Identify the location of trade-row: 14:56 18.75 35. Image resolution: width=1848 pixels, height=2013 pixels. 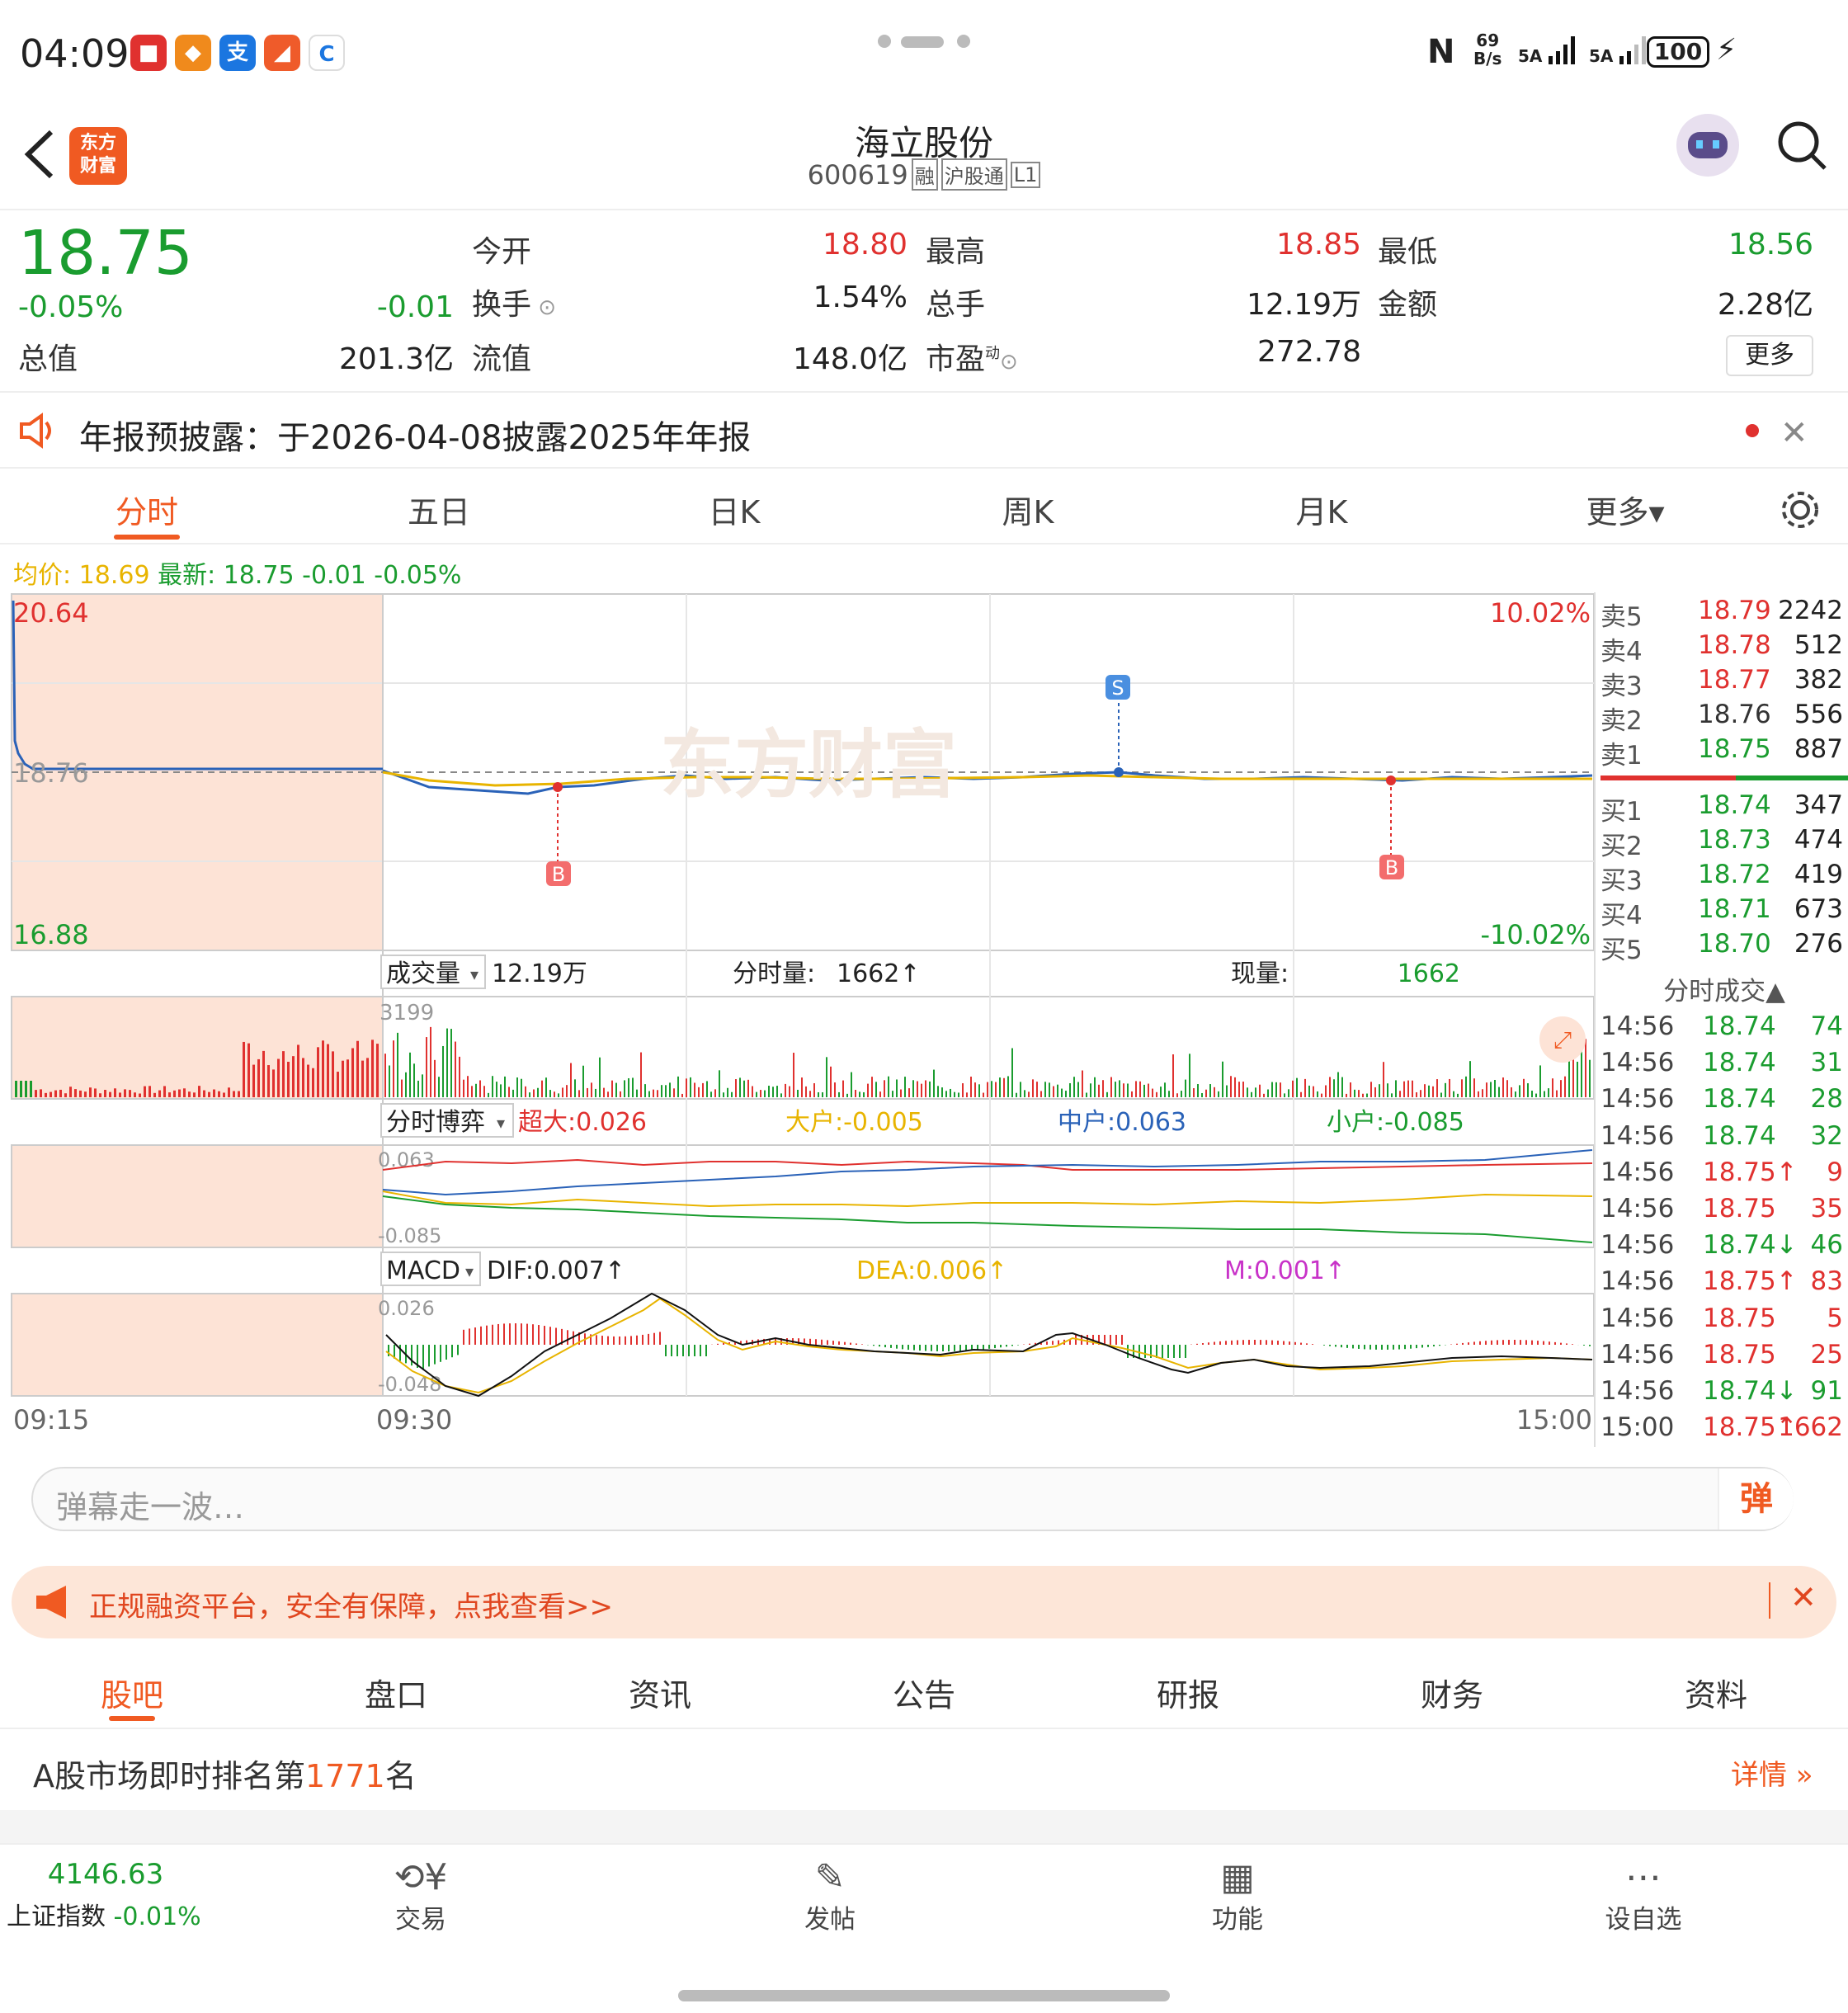
(1724, 1212).